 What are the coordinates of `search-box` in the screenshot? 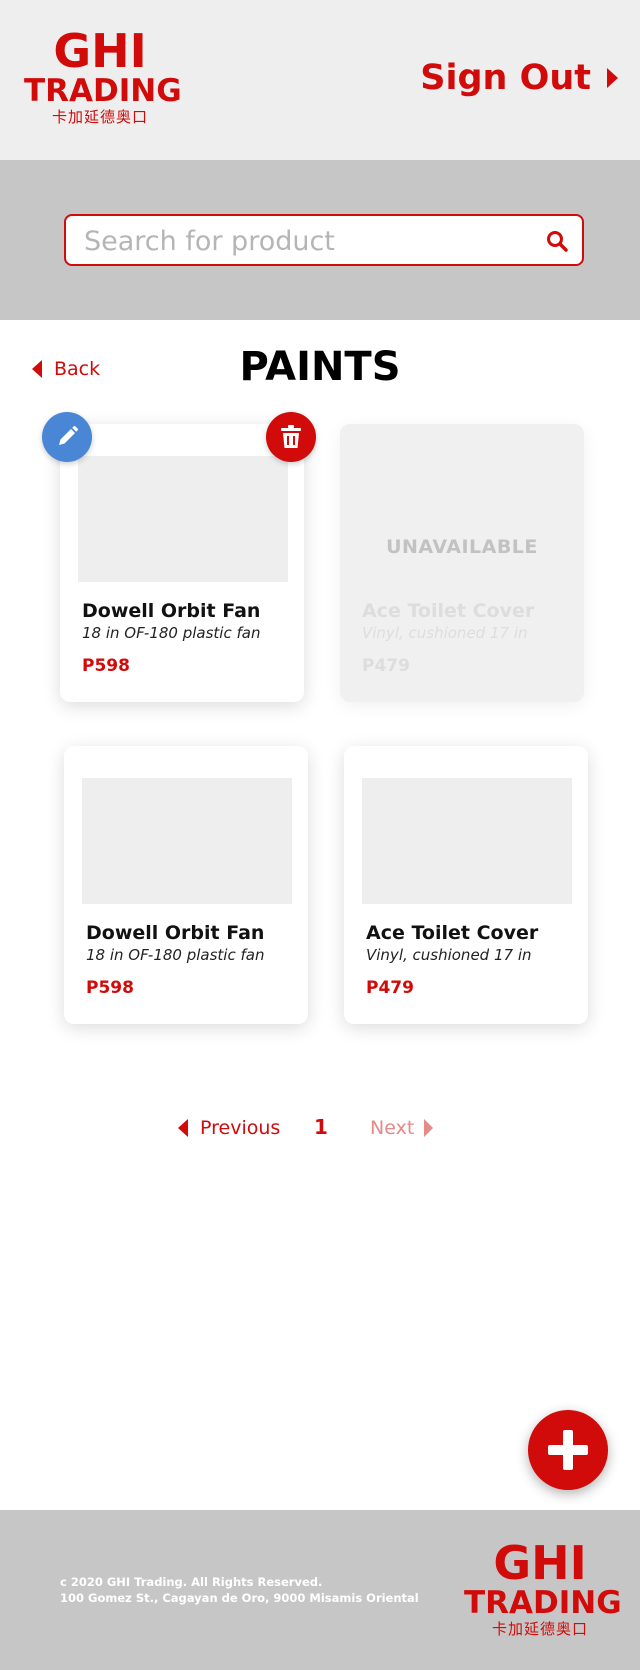 It's located at (324, 240).